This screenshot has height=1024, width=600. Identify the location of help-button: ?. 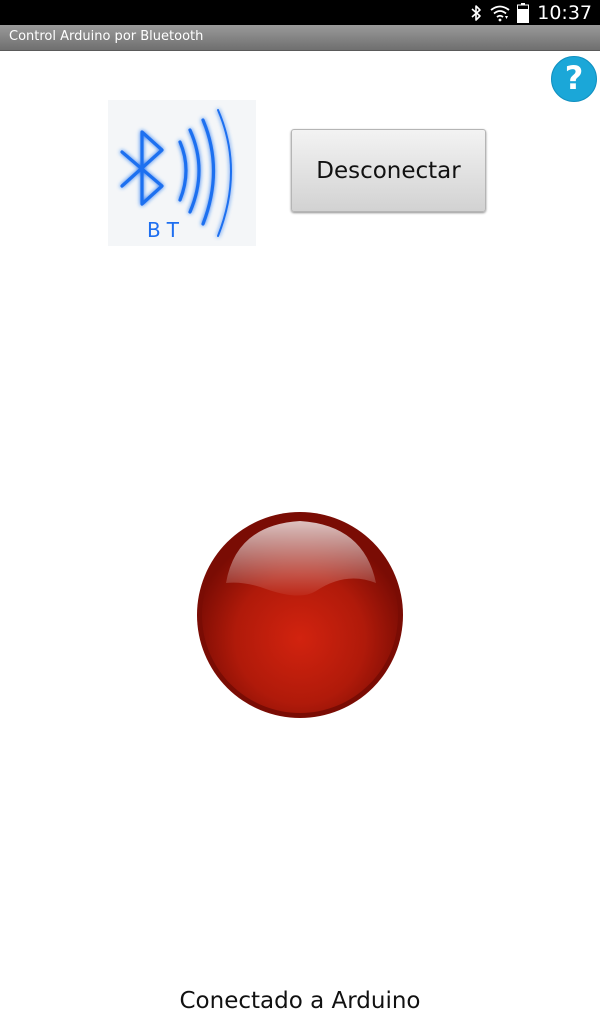
(574, 79).